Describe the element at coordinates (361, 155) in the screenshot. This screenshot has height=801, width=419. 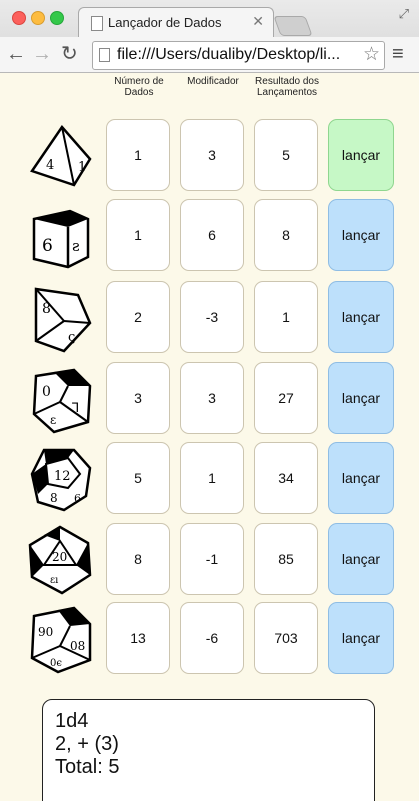
I see `roll-d4-button: lançar` at that location.